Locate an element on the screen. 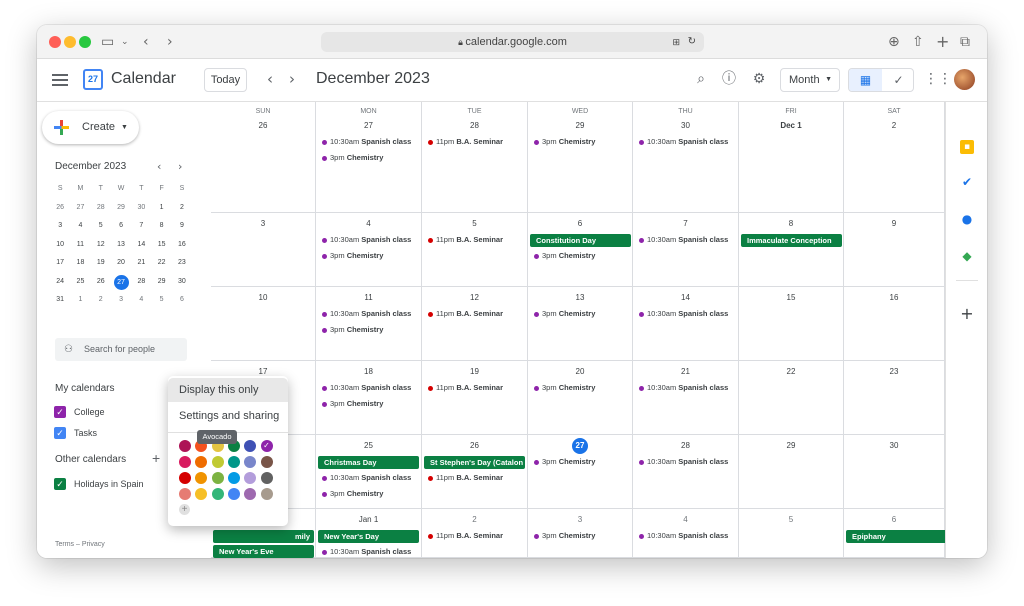 Image resolution: width=1024 pixels, height=606 pixels. day-number: 20 is located at coordinates (580, 371).